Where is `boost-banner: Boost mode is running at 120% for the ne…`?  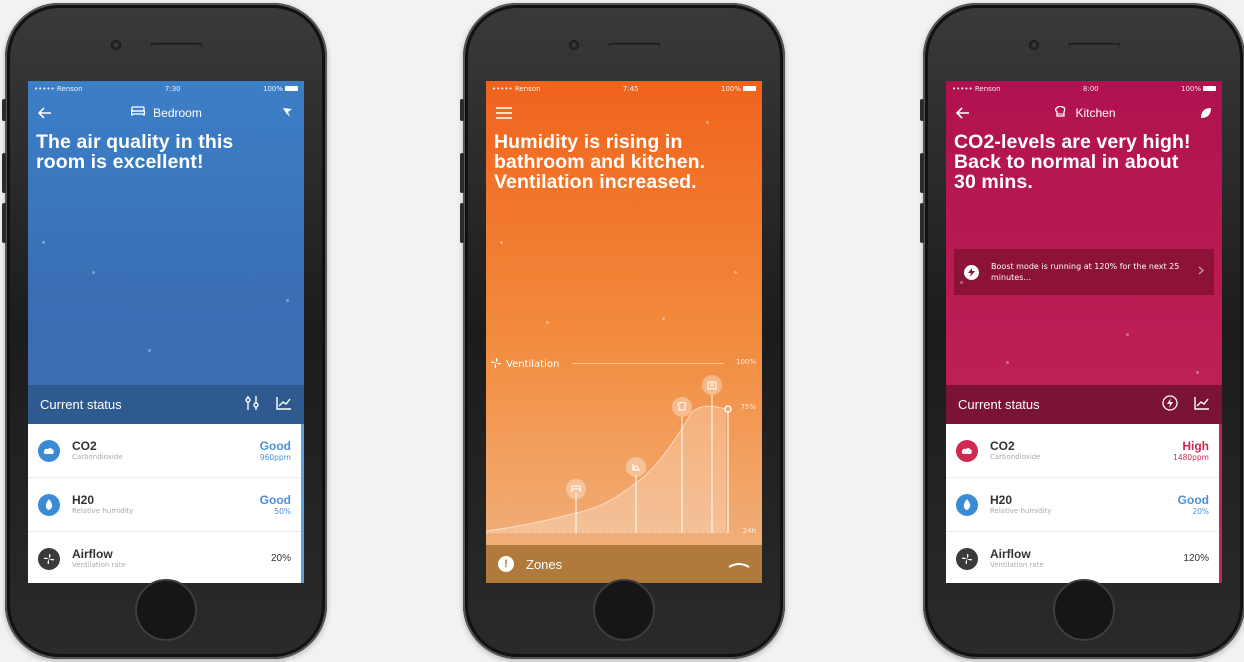
boost-banner: Boost mode is running at 120% for the ne… is located at coordinates (1084, 272).